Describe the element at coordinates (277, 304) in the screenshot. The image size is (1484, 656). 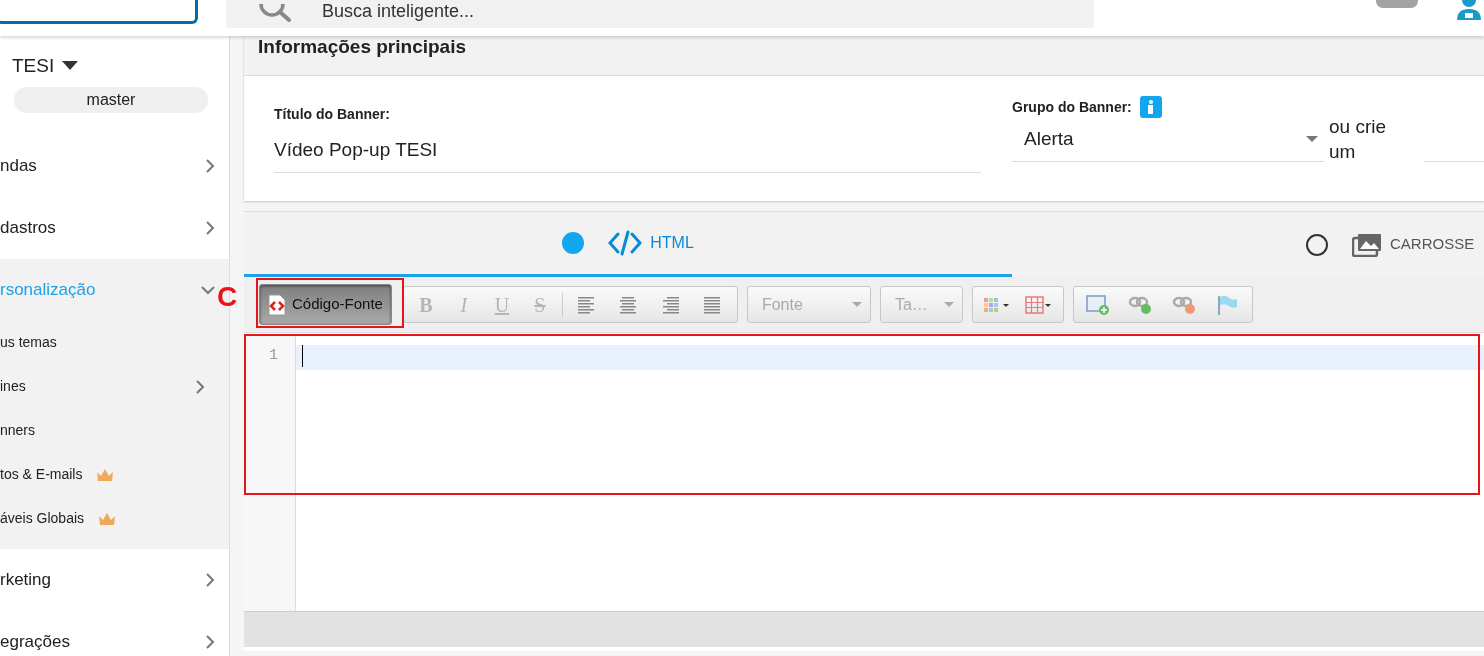
I see `code-file-icon` at that location.